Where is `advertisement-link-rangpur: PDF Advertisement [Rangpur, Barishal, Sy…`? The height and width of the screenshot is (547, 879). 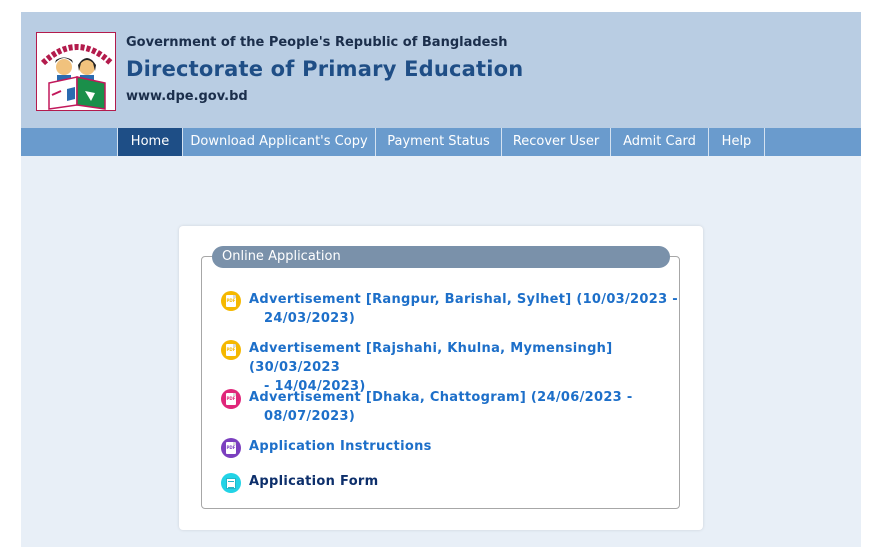
advertisement-link-rangpur: PDF Advertisement [Rangpur, Barishal, Sy… is located at coordinates (449, 309).